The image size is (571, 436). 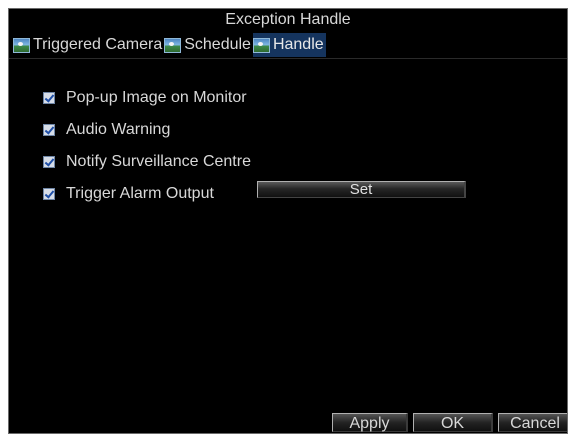 What do you see at coordinates (453, 422) in the screenshot?
I see `ok-button: OK` at bounding box center [453, 422].